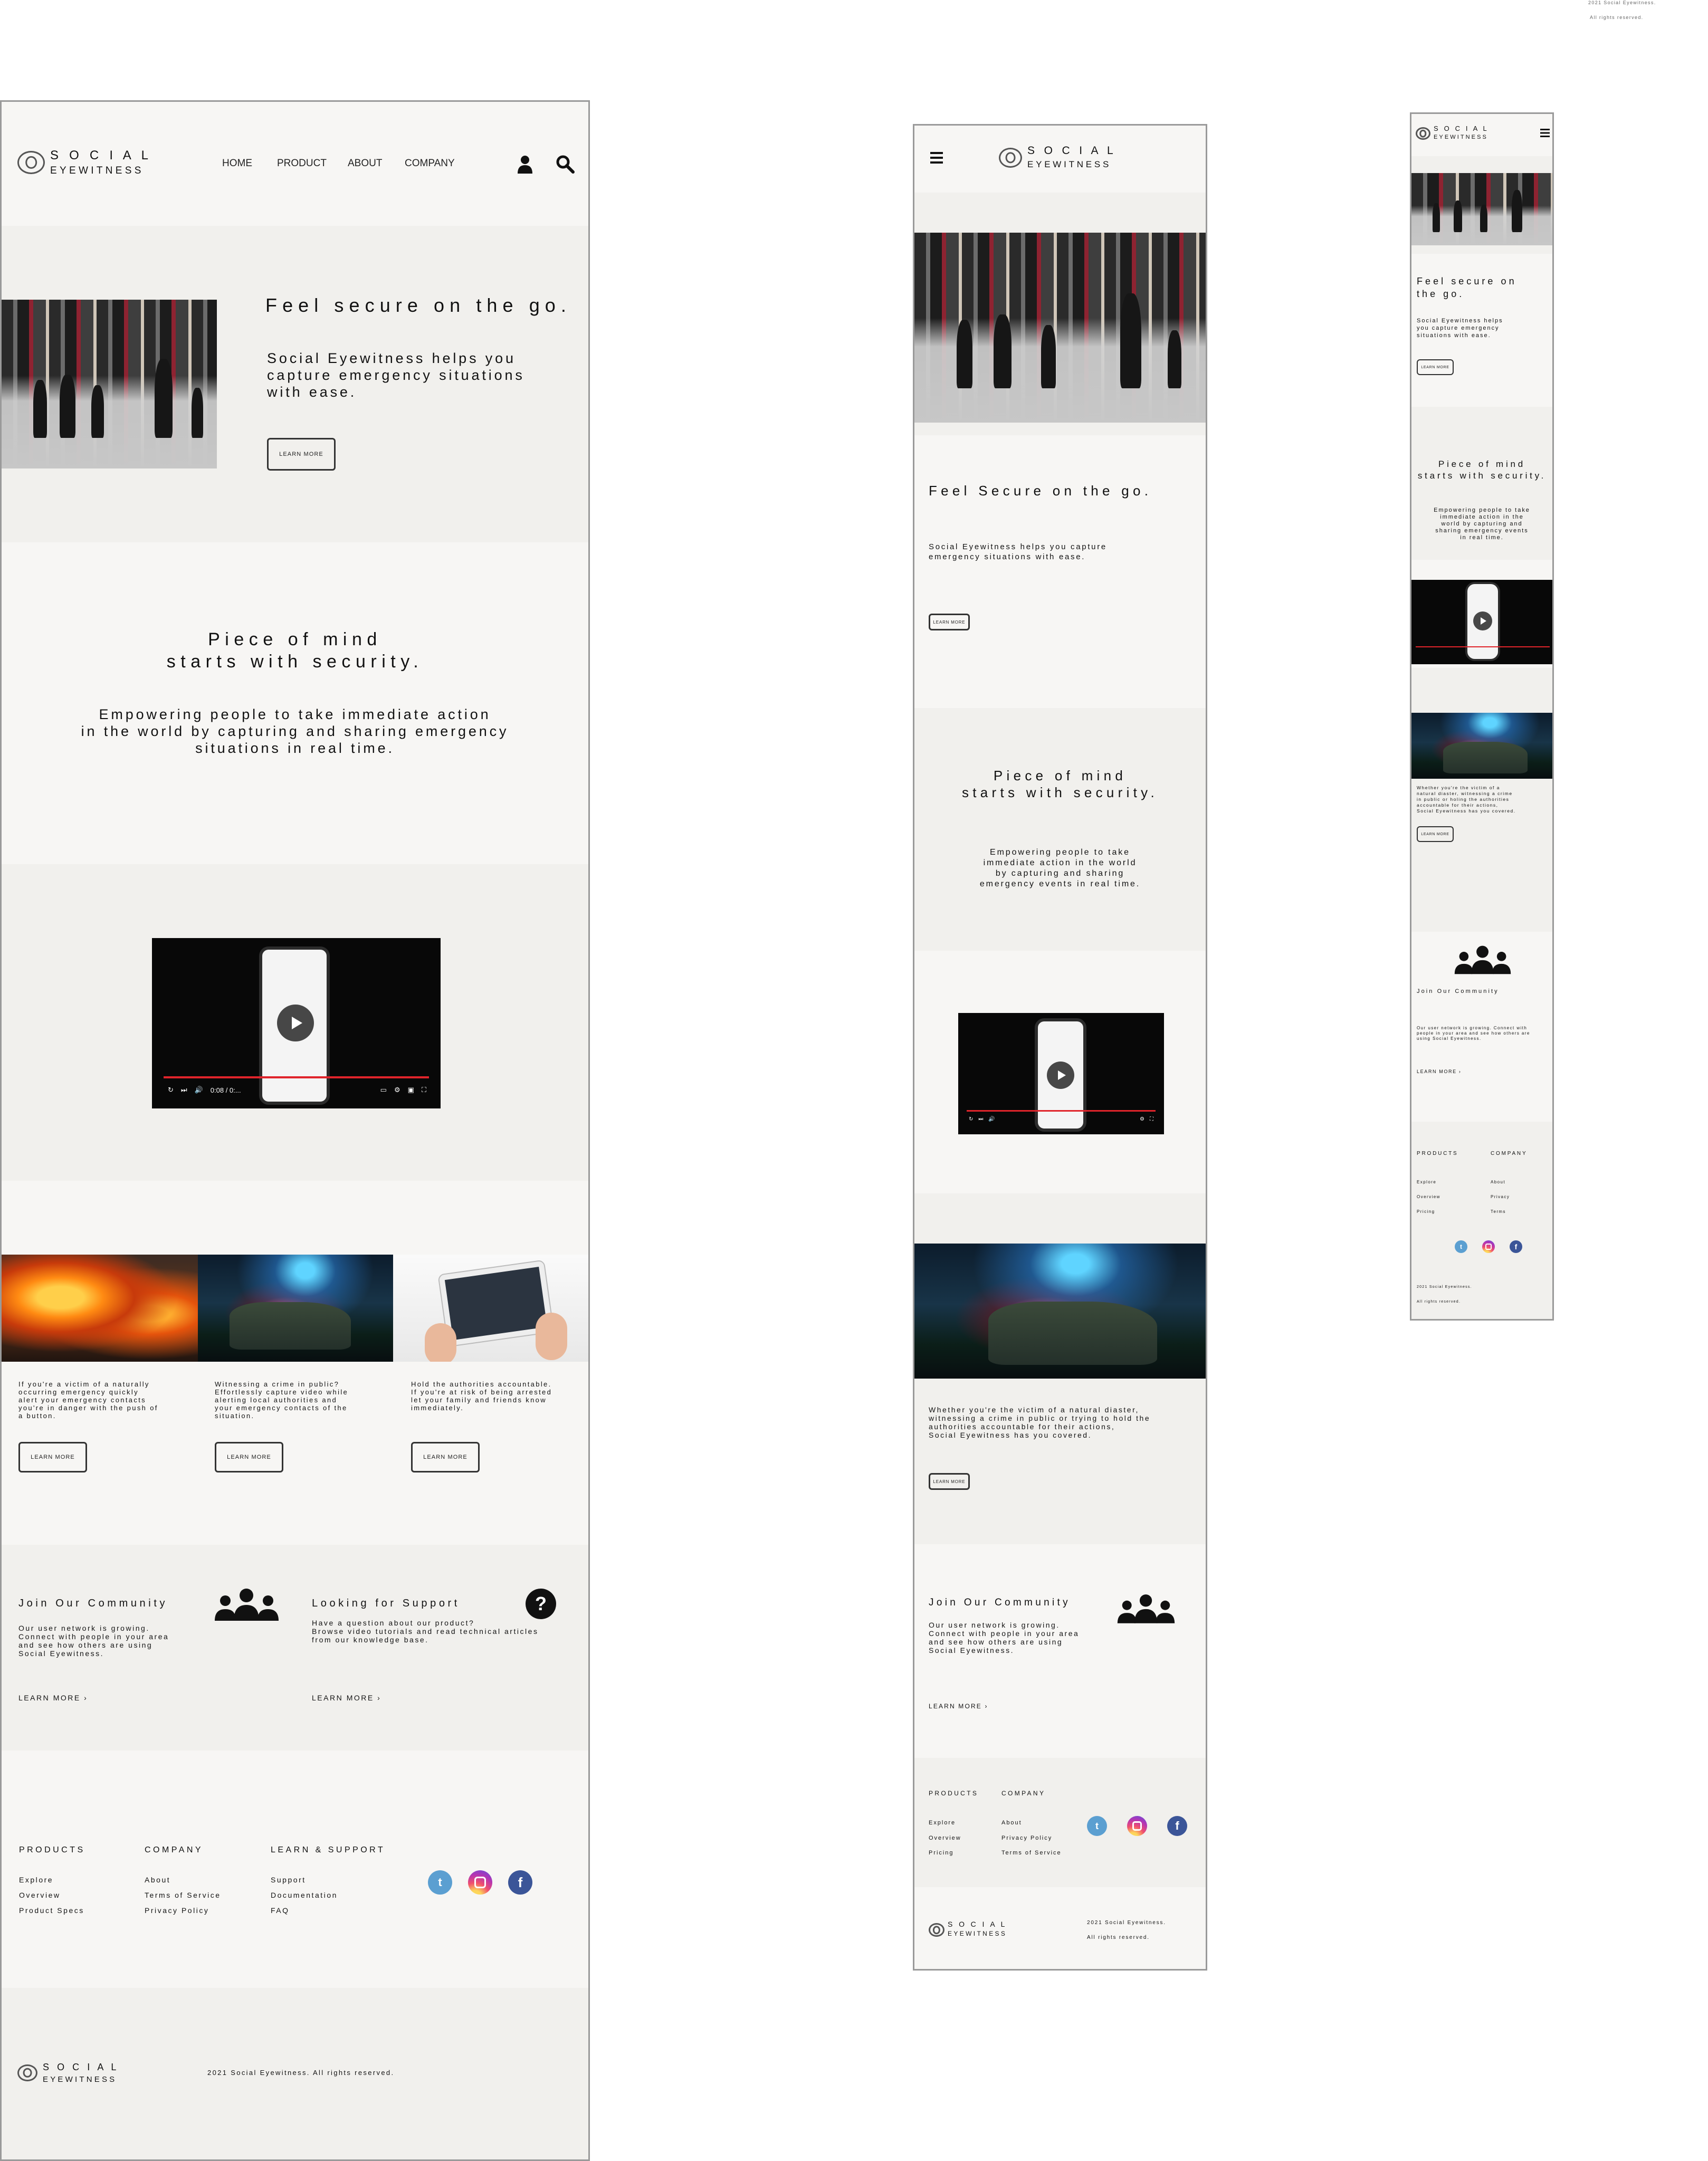 The image size is (1708, 2161). I want to click on tablet-footer-brand-line2: EYEWITNESS, so click(977, 1933).